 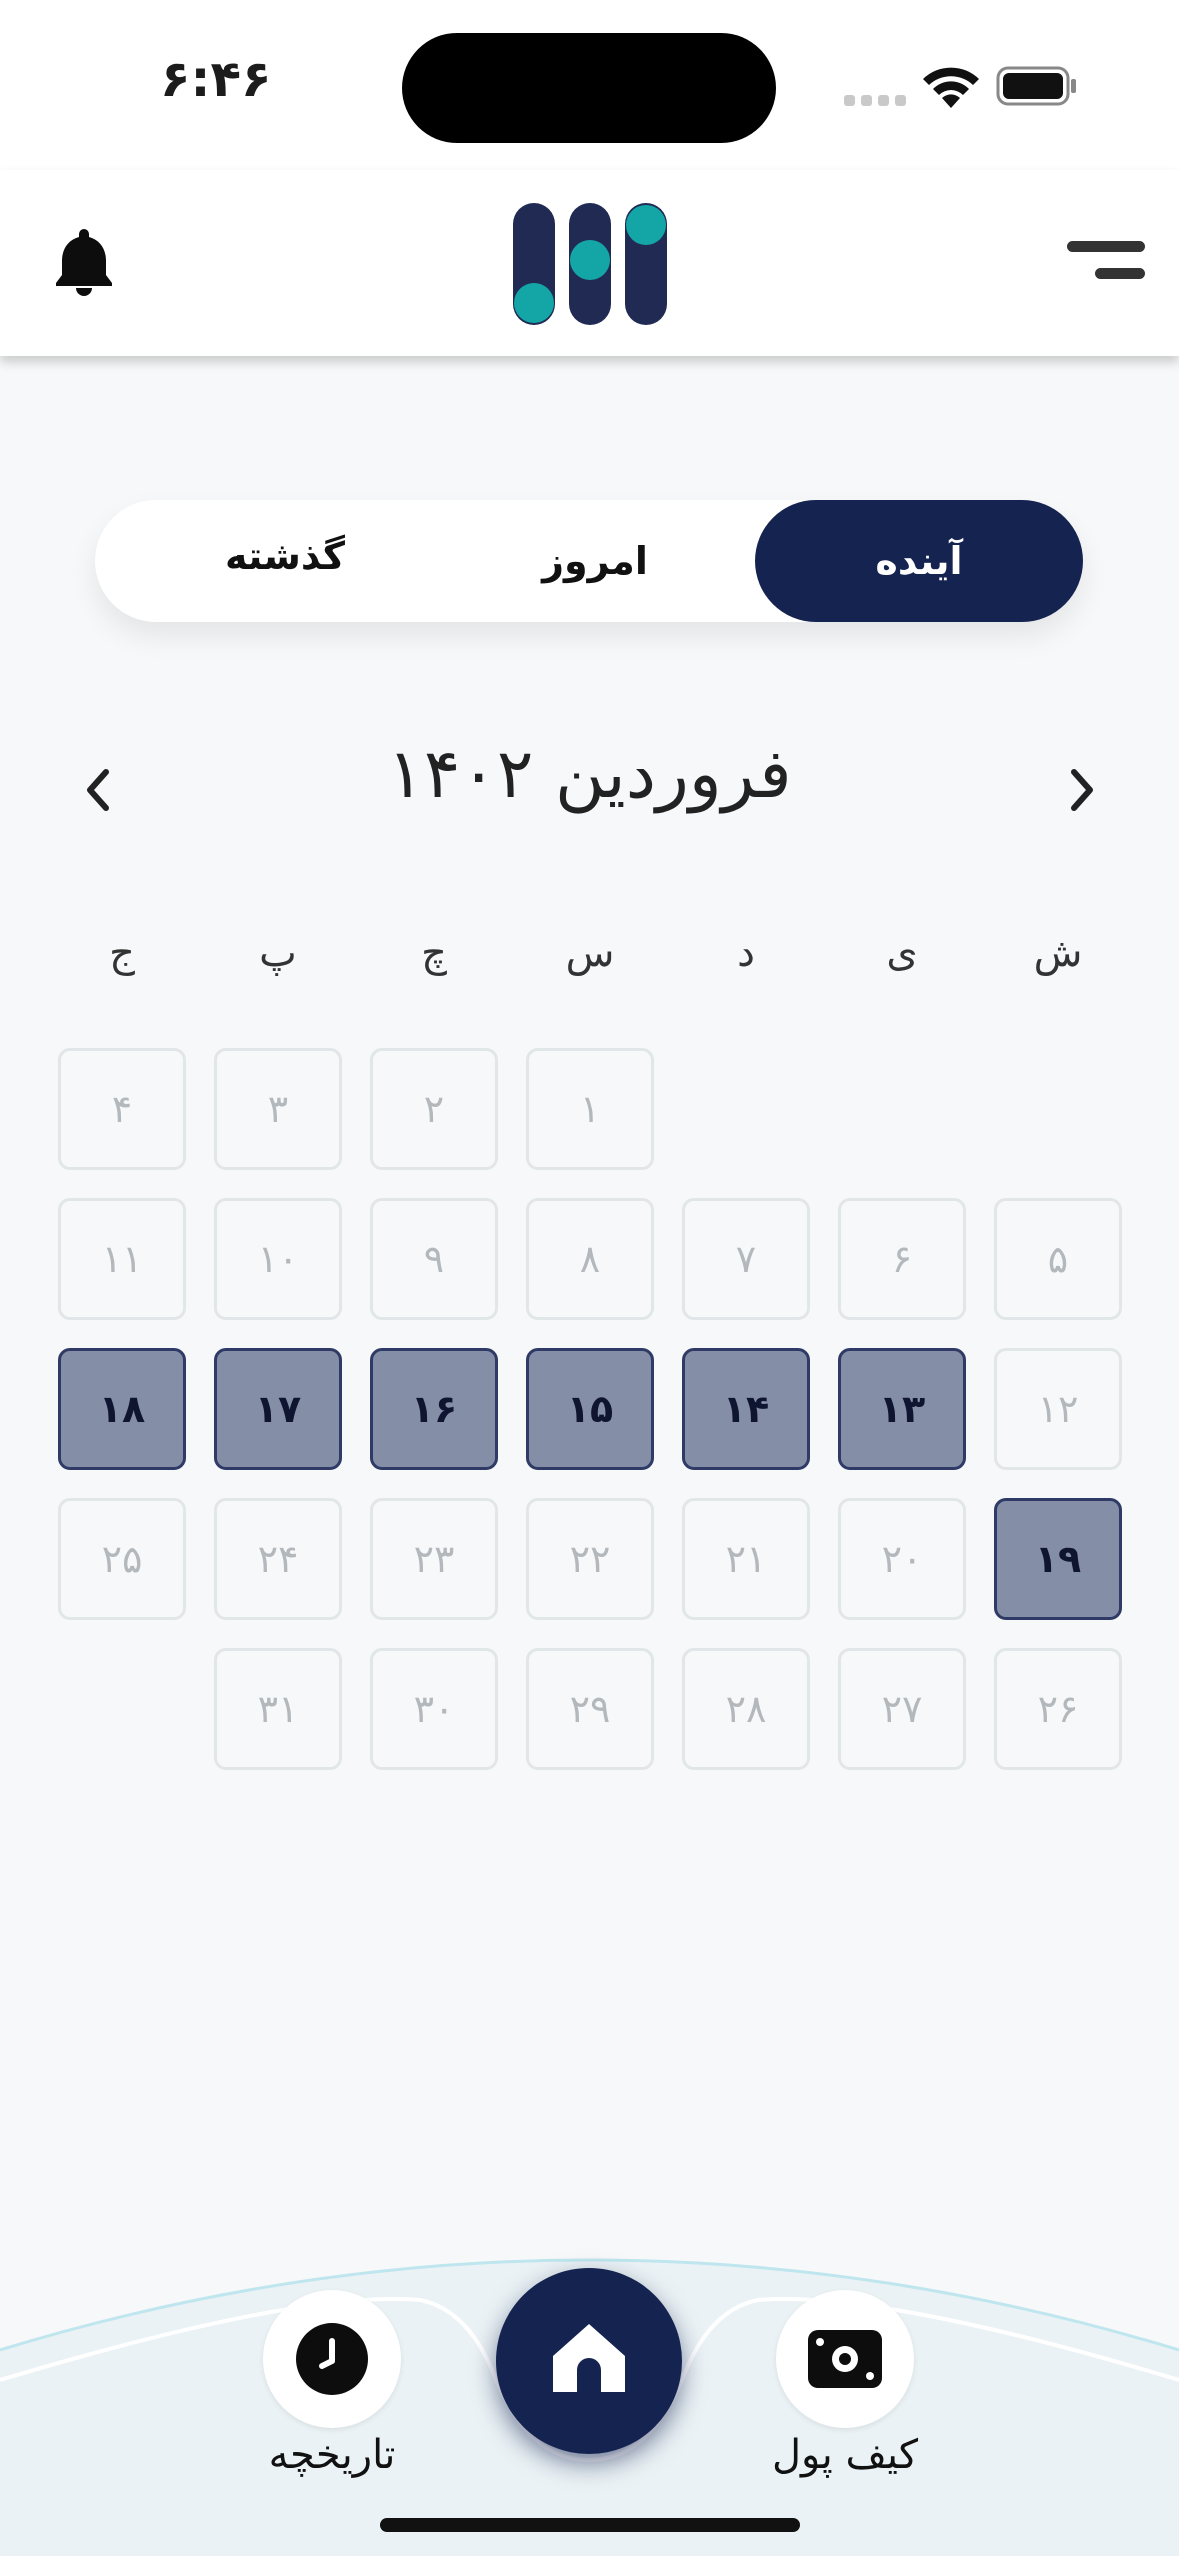 I want to click on next-month-arrow-icon, so click(x=1082, y=790).